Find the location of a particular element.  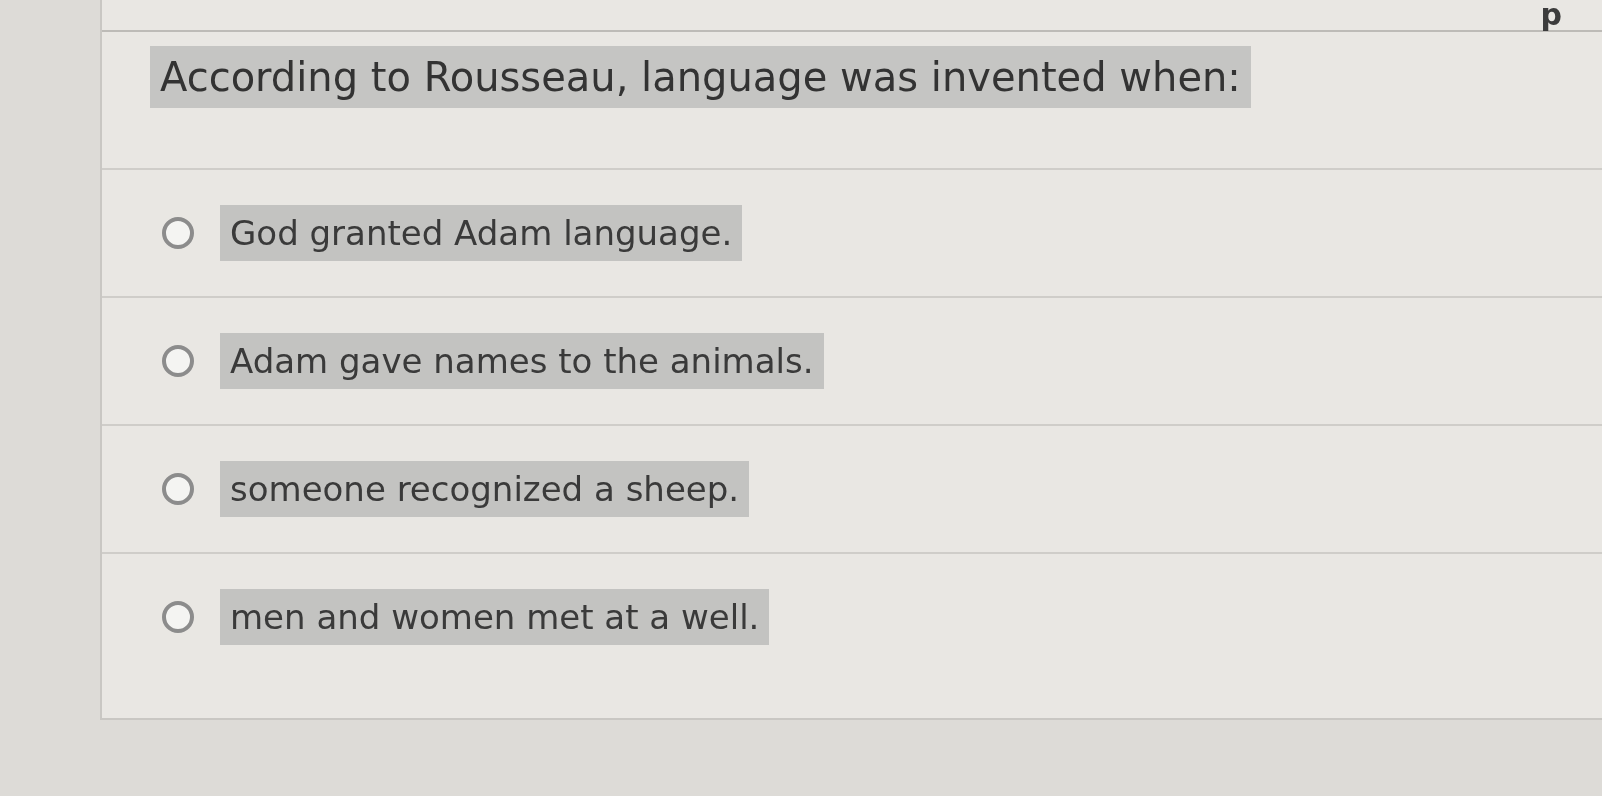

answer-option: God granted Adam language. is located at coordinates (481, 233).